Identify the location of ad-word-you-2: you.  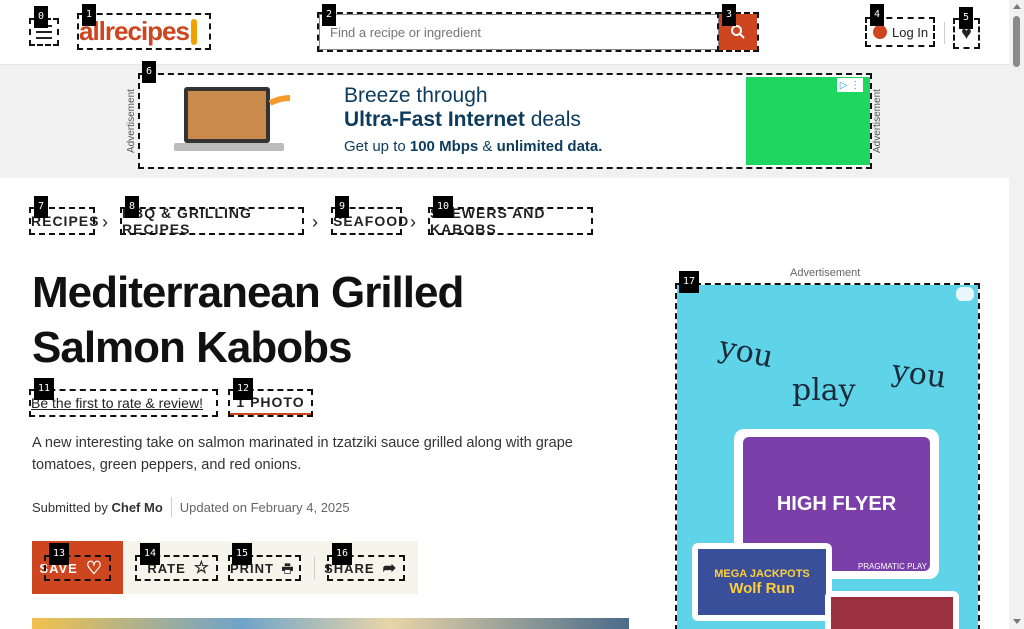
(919, 374).